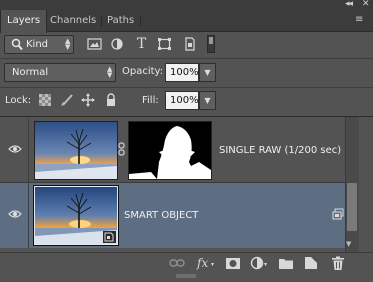 The image size is (373, 282). I want to click on new-layer-icon, so click(311, 263).